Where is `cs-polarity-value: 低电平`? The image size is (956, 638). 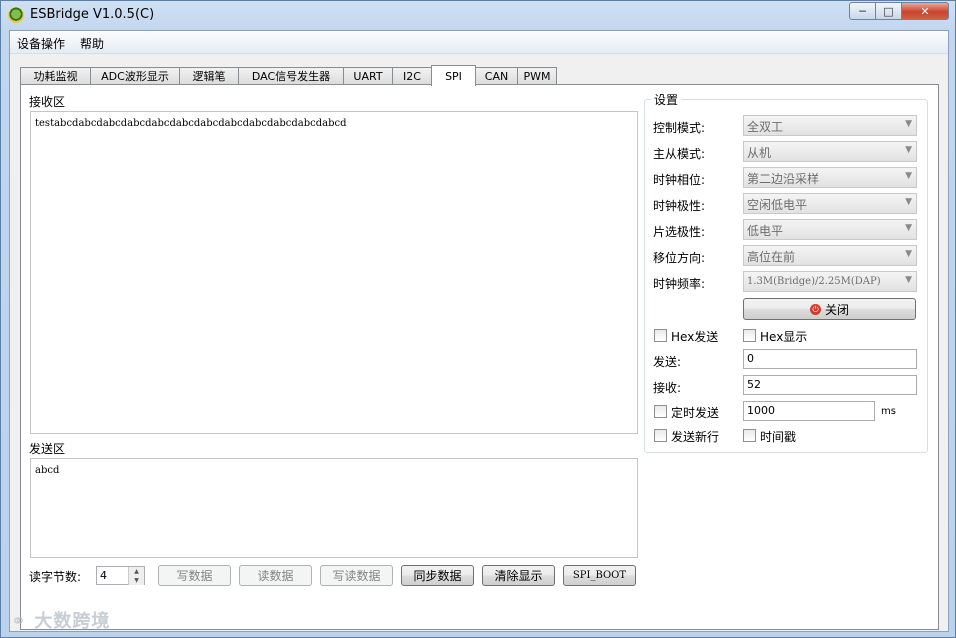
cs-polarity-value: 低电平 is located at coordinates (765, 231).